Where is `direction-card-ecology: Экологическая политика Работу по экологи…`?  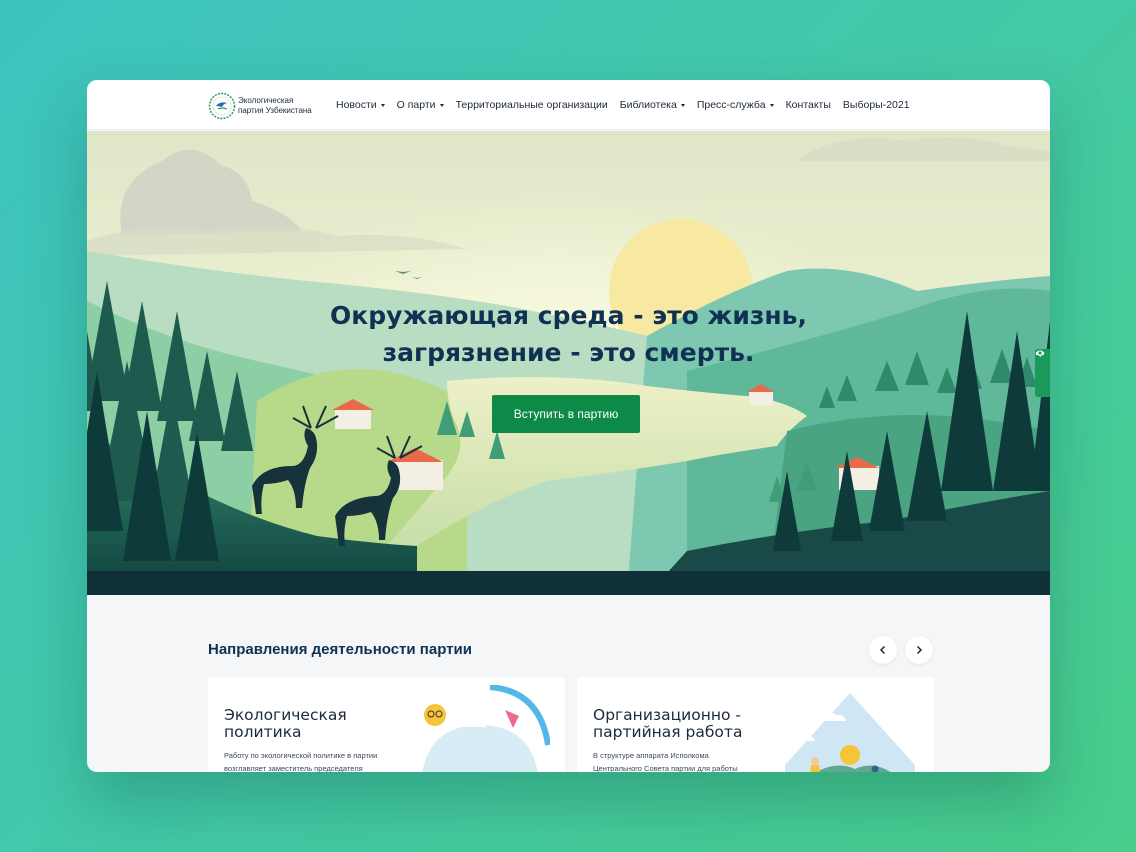 direction-card-ecology: Экологическая политика Работу по экологи… is located at coordinates (386, 724).